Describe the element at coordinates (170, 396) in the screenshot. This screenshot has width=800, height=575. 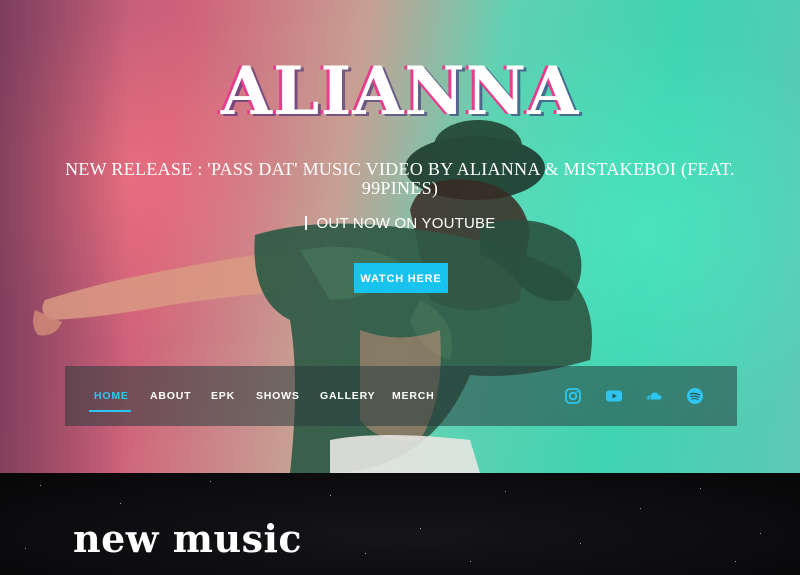
I see `nav-item-about: ABOUT` at that location.